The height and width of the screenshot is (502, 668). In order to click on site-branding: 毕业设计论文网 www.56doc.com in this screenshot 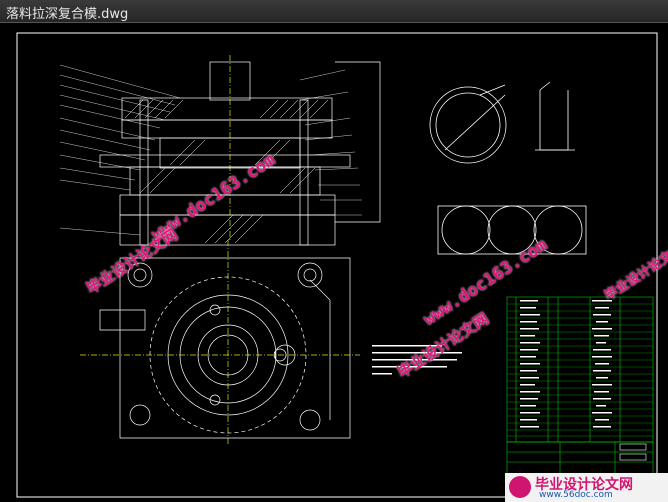, I will do `click(586, 487)`.